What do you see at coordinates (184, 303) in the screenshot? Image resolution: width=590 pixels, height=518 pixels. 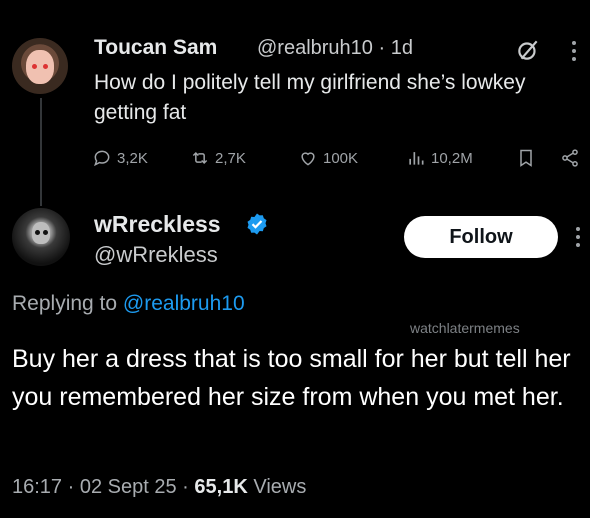 I see `mention-link: @realbruh10` at bounding box center [184, 303].